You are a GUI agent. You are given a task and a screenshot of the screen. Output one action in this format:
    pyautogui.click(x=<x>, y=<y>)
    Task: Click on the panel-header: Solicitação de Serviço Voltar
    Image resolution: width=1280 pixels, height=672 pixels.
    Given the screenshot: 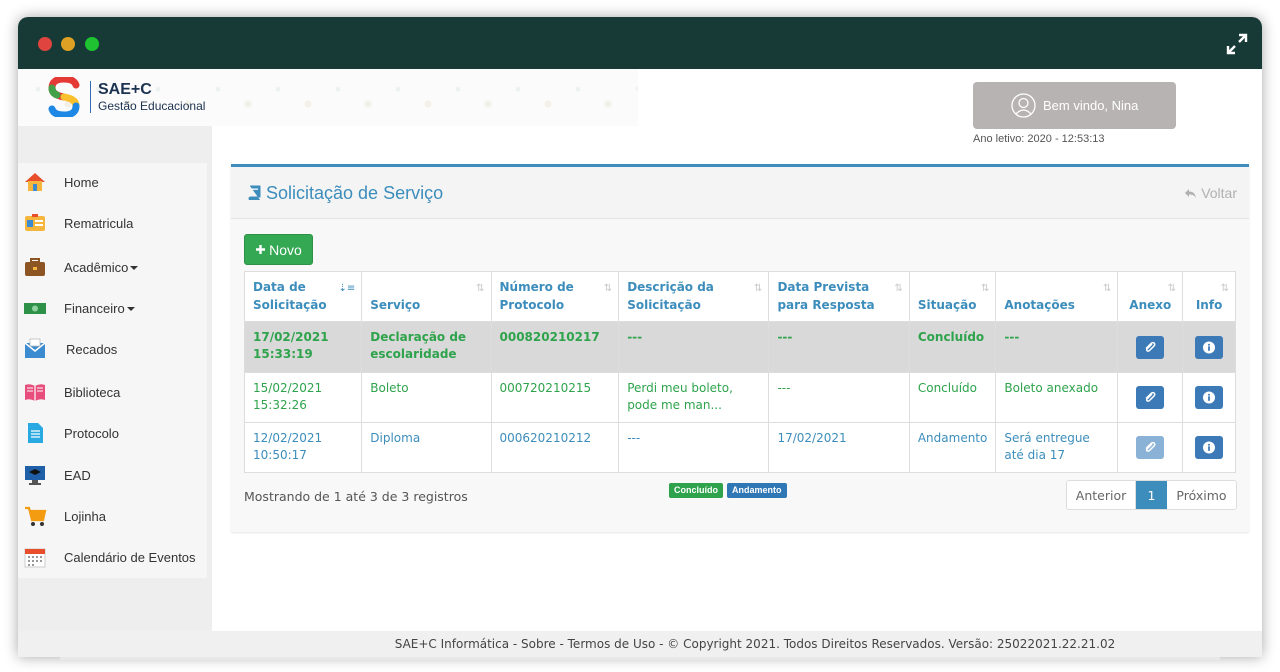 What is the action you would take?
    pyautogui.click(x=740, y=193)
    